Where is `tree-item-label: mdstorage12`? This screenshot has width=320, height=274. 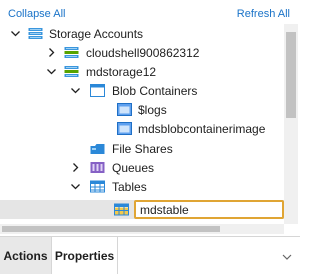 tree-item-label: mdstorage12 is located at coordinates (121, 72).